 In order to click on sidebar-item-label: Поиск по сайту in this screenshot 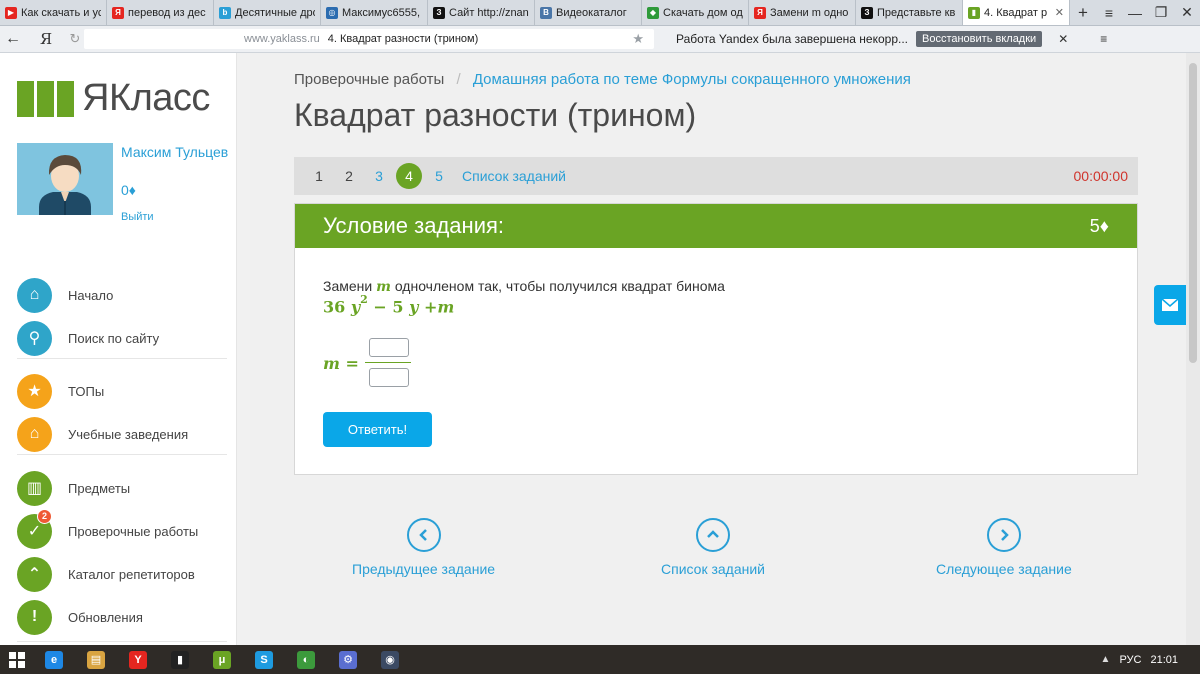, I will do `click(113, 338)`.